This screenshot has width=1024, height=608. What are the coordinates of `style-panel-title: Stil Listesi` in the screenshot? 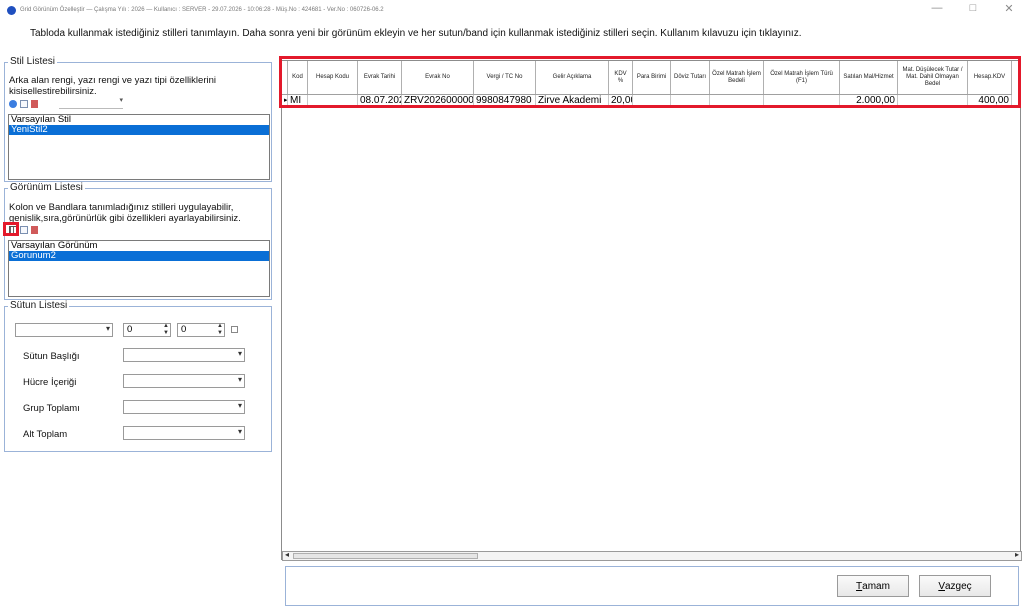 It's located at (33, 61).